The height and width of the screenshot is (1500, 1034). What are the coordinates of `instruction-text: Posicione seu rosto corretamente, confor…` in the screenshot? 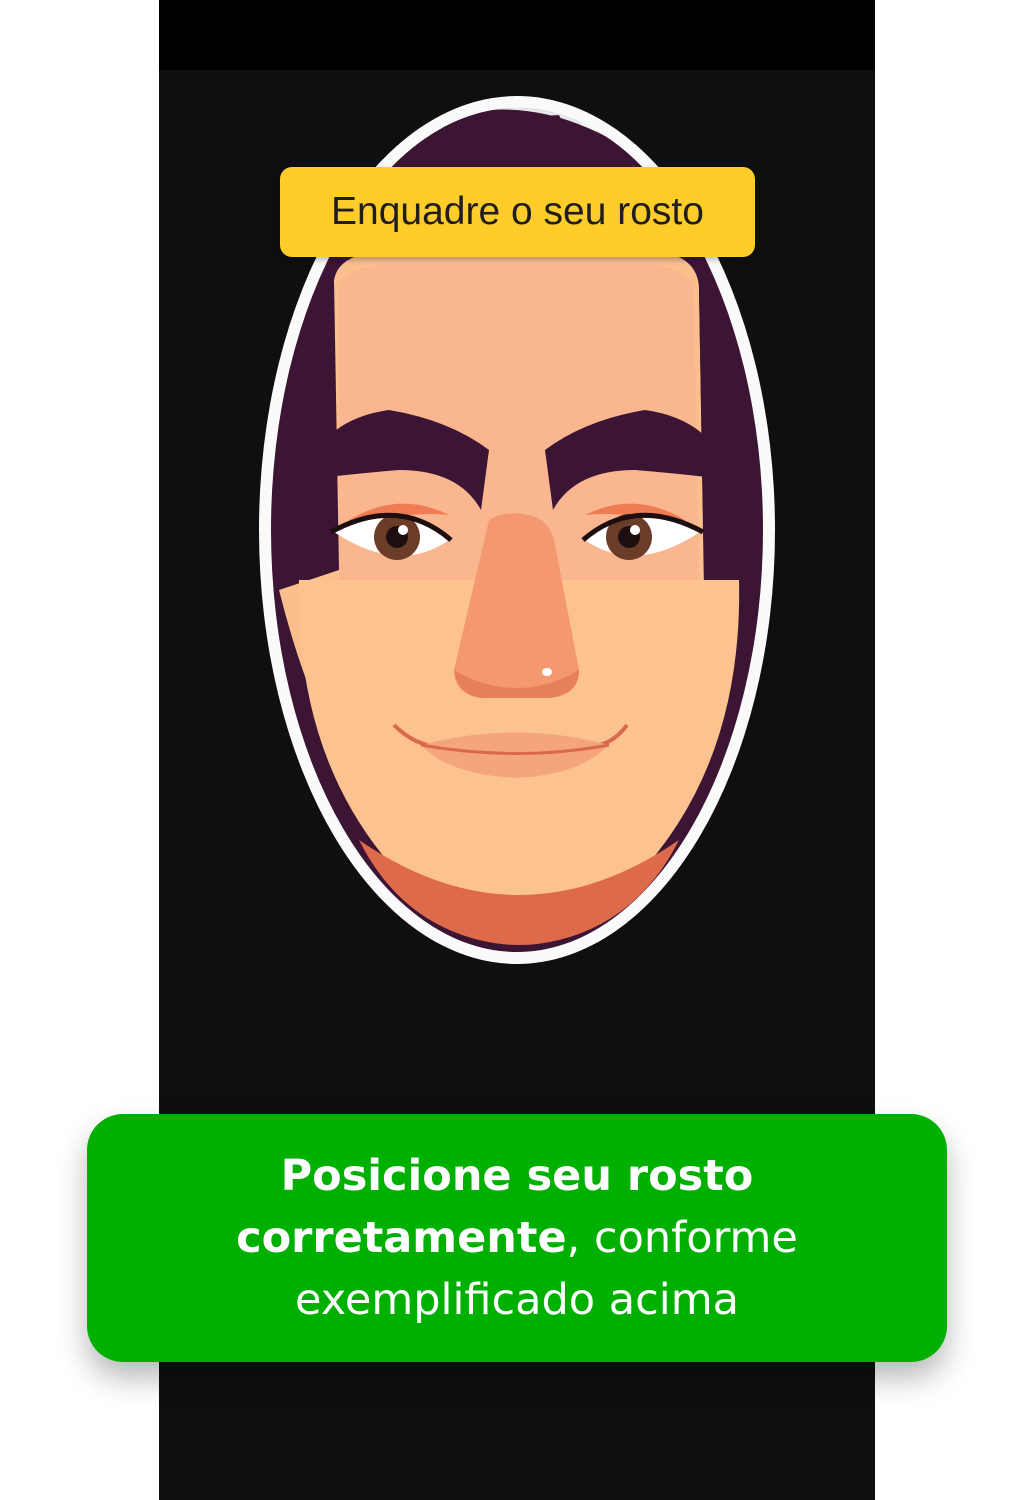 It's located at (517, 1238).